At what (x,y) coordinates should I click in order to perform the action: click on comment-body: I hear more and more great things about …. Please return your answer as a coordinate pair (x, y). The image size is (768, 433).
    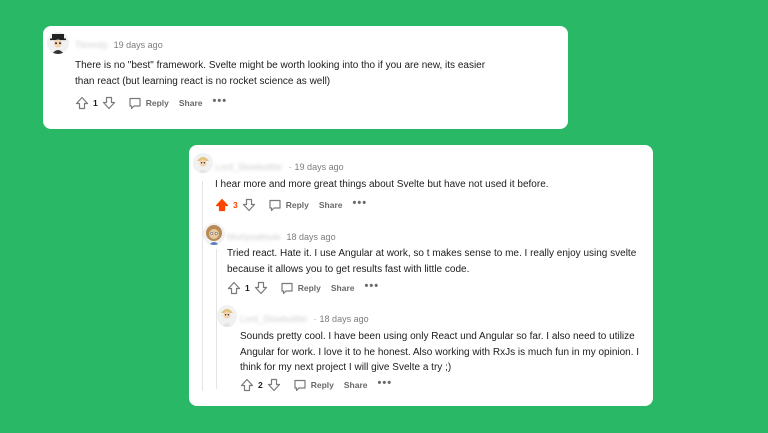
    Looking at the image, I should click on (382, 185).